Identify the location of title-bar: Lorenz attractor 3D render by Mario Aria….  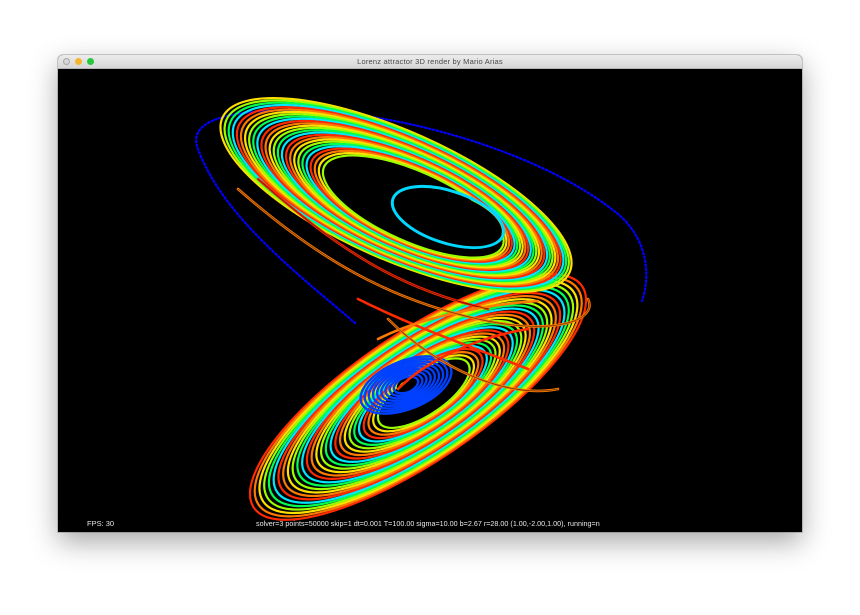
(430, 62).